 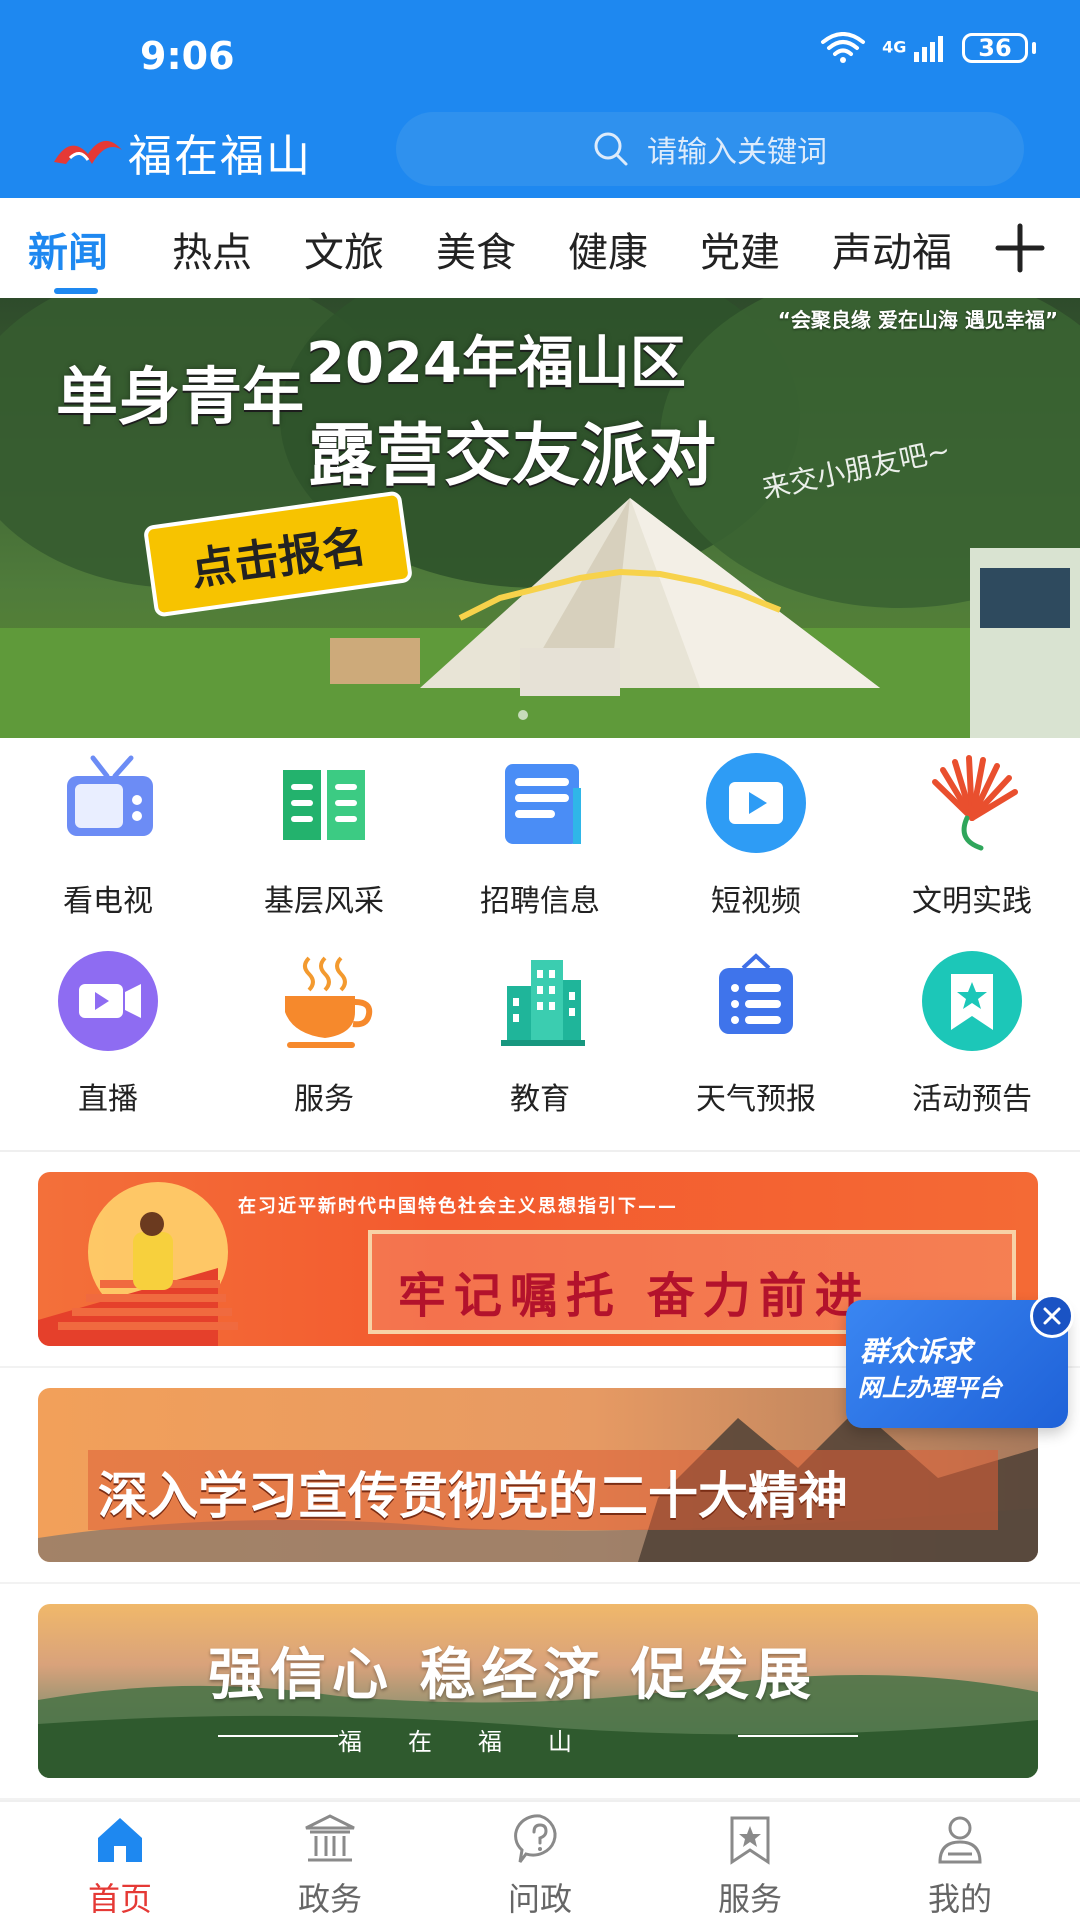 I want to click on bookmark-star-icon, so click(x=972, y=1001).